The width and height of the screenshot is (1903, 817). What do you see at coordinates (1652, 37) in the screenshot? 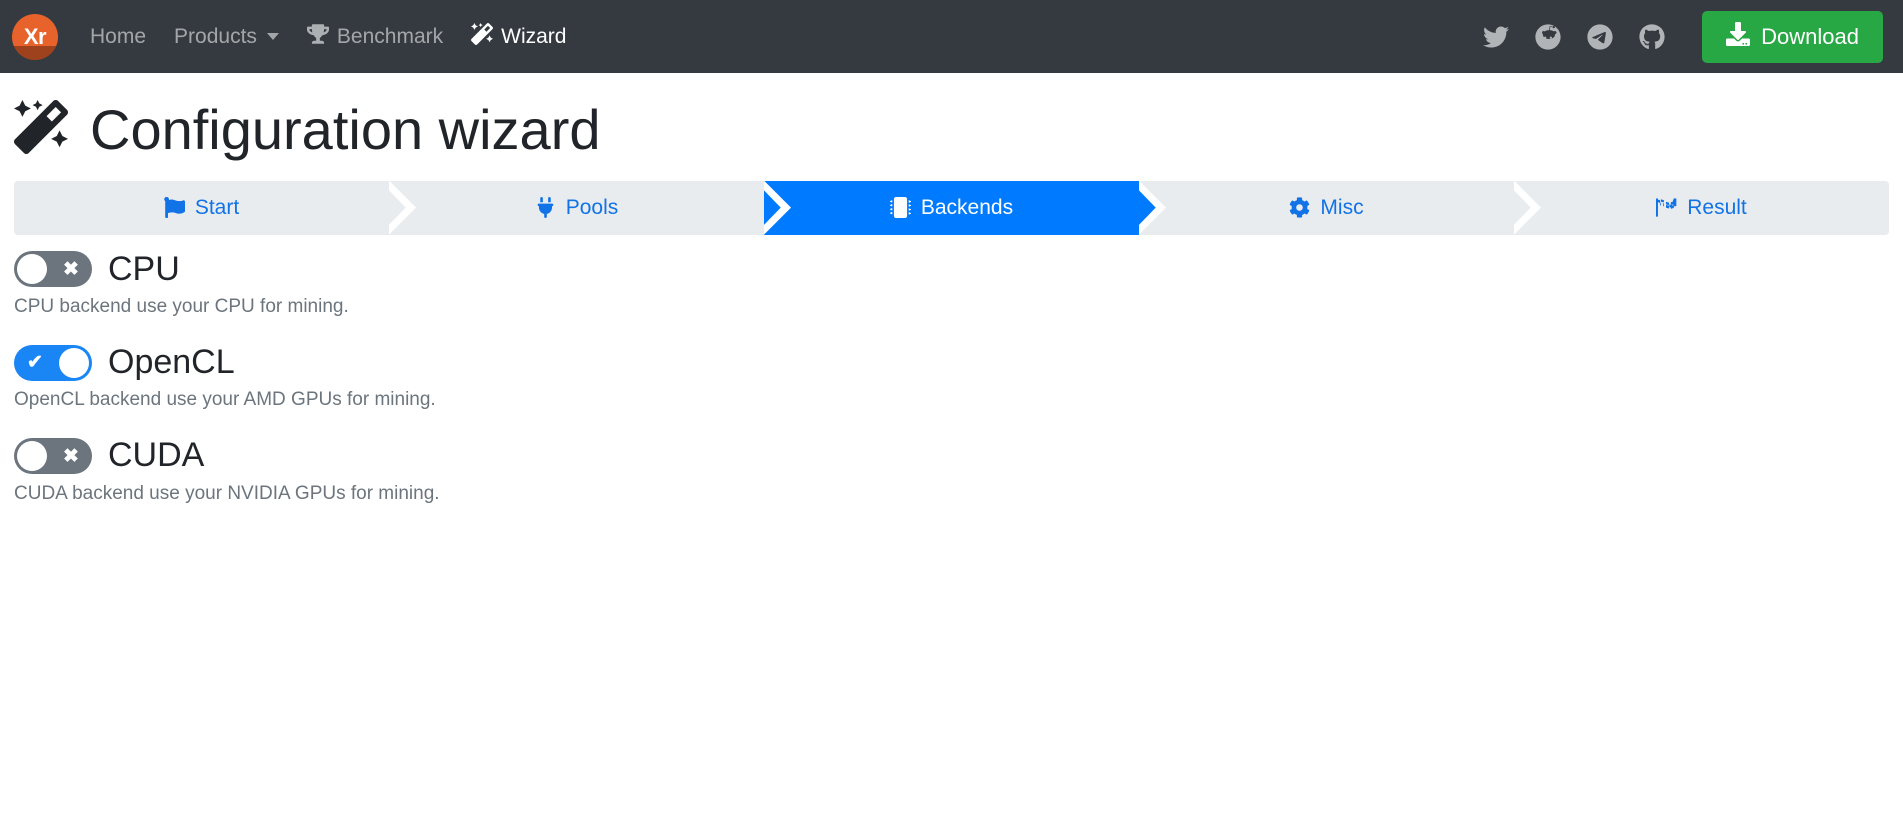
I see `github-icon` at bounding box center [1652, 37].